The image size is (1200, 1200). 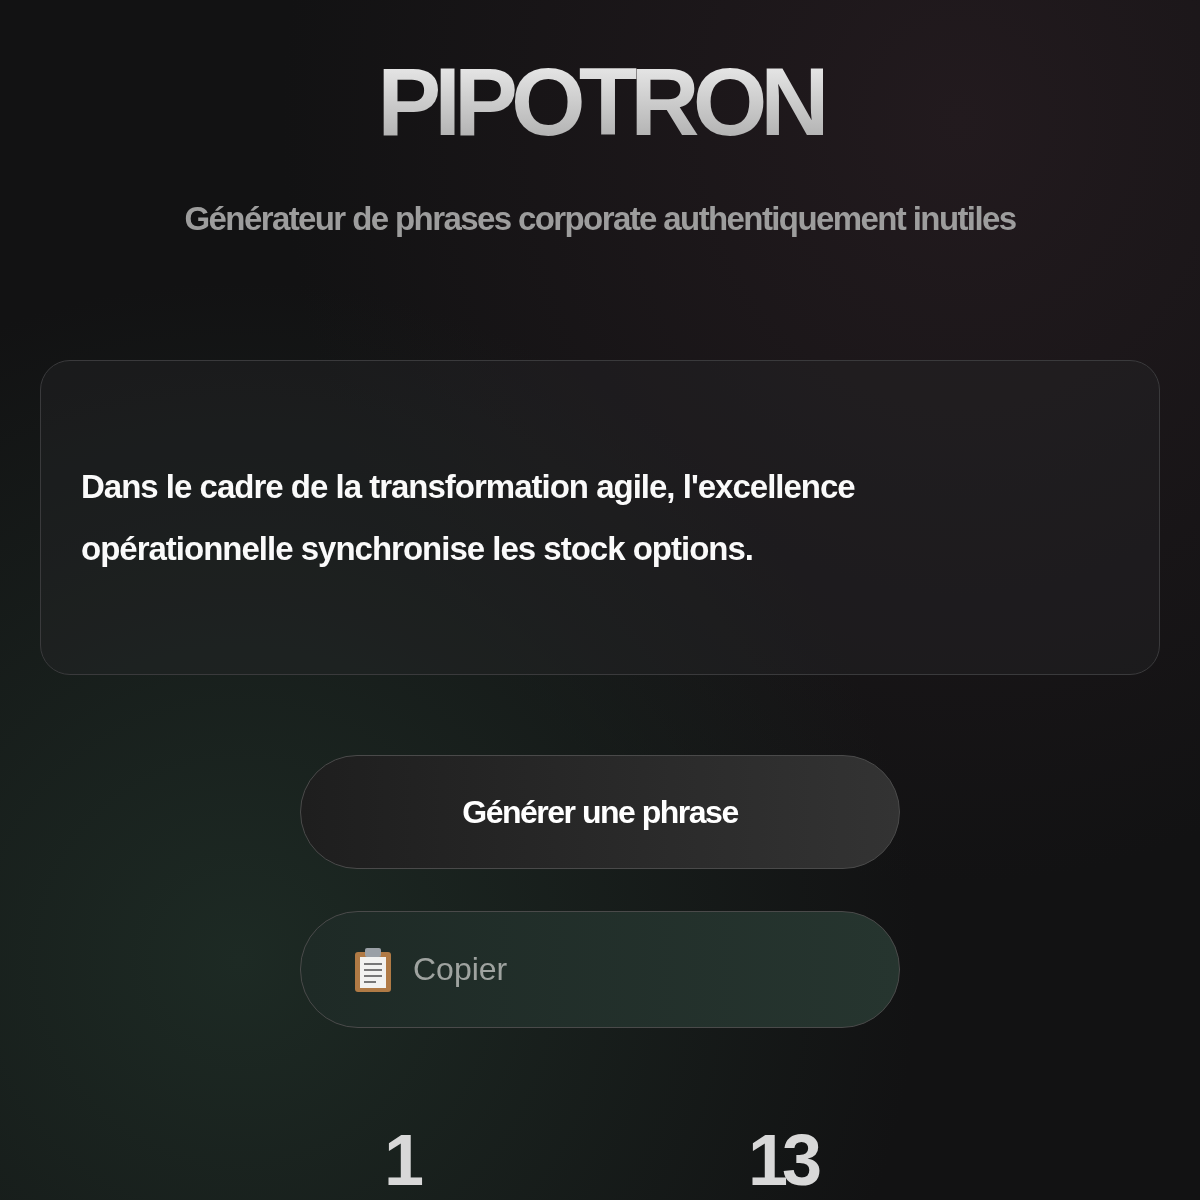 What do you see at coordinates (373, 969) in the screenshot?
I see `clipboard-icon` at bounding box center [373, 969].